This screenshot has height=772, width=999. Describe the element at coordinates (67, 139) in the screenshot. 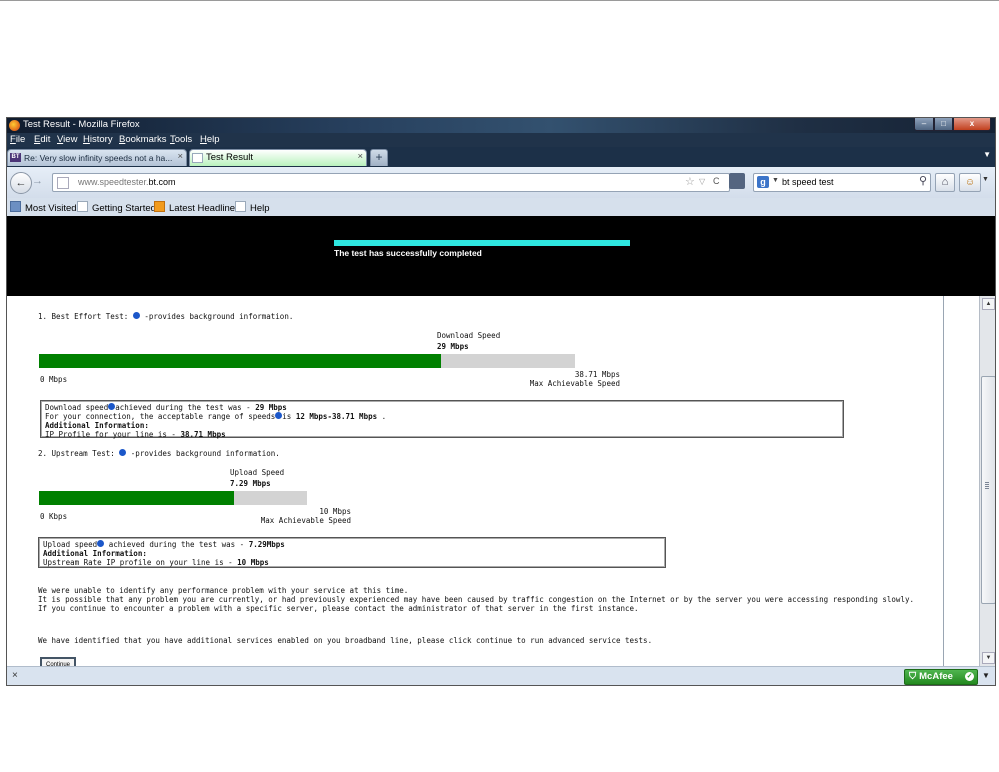

I see `menu-view: View` at that location.